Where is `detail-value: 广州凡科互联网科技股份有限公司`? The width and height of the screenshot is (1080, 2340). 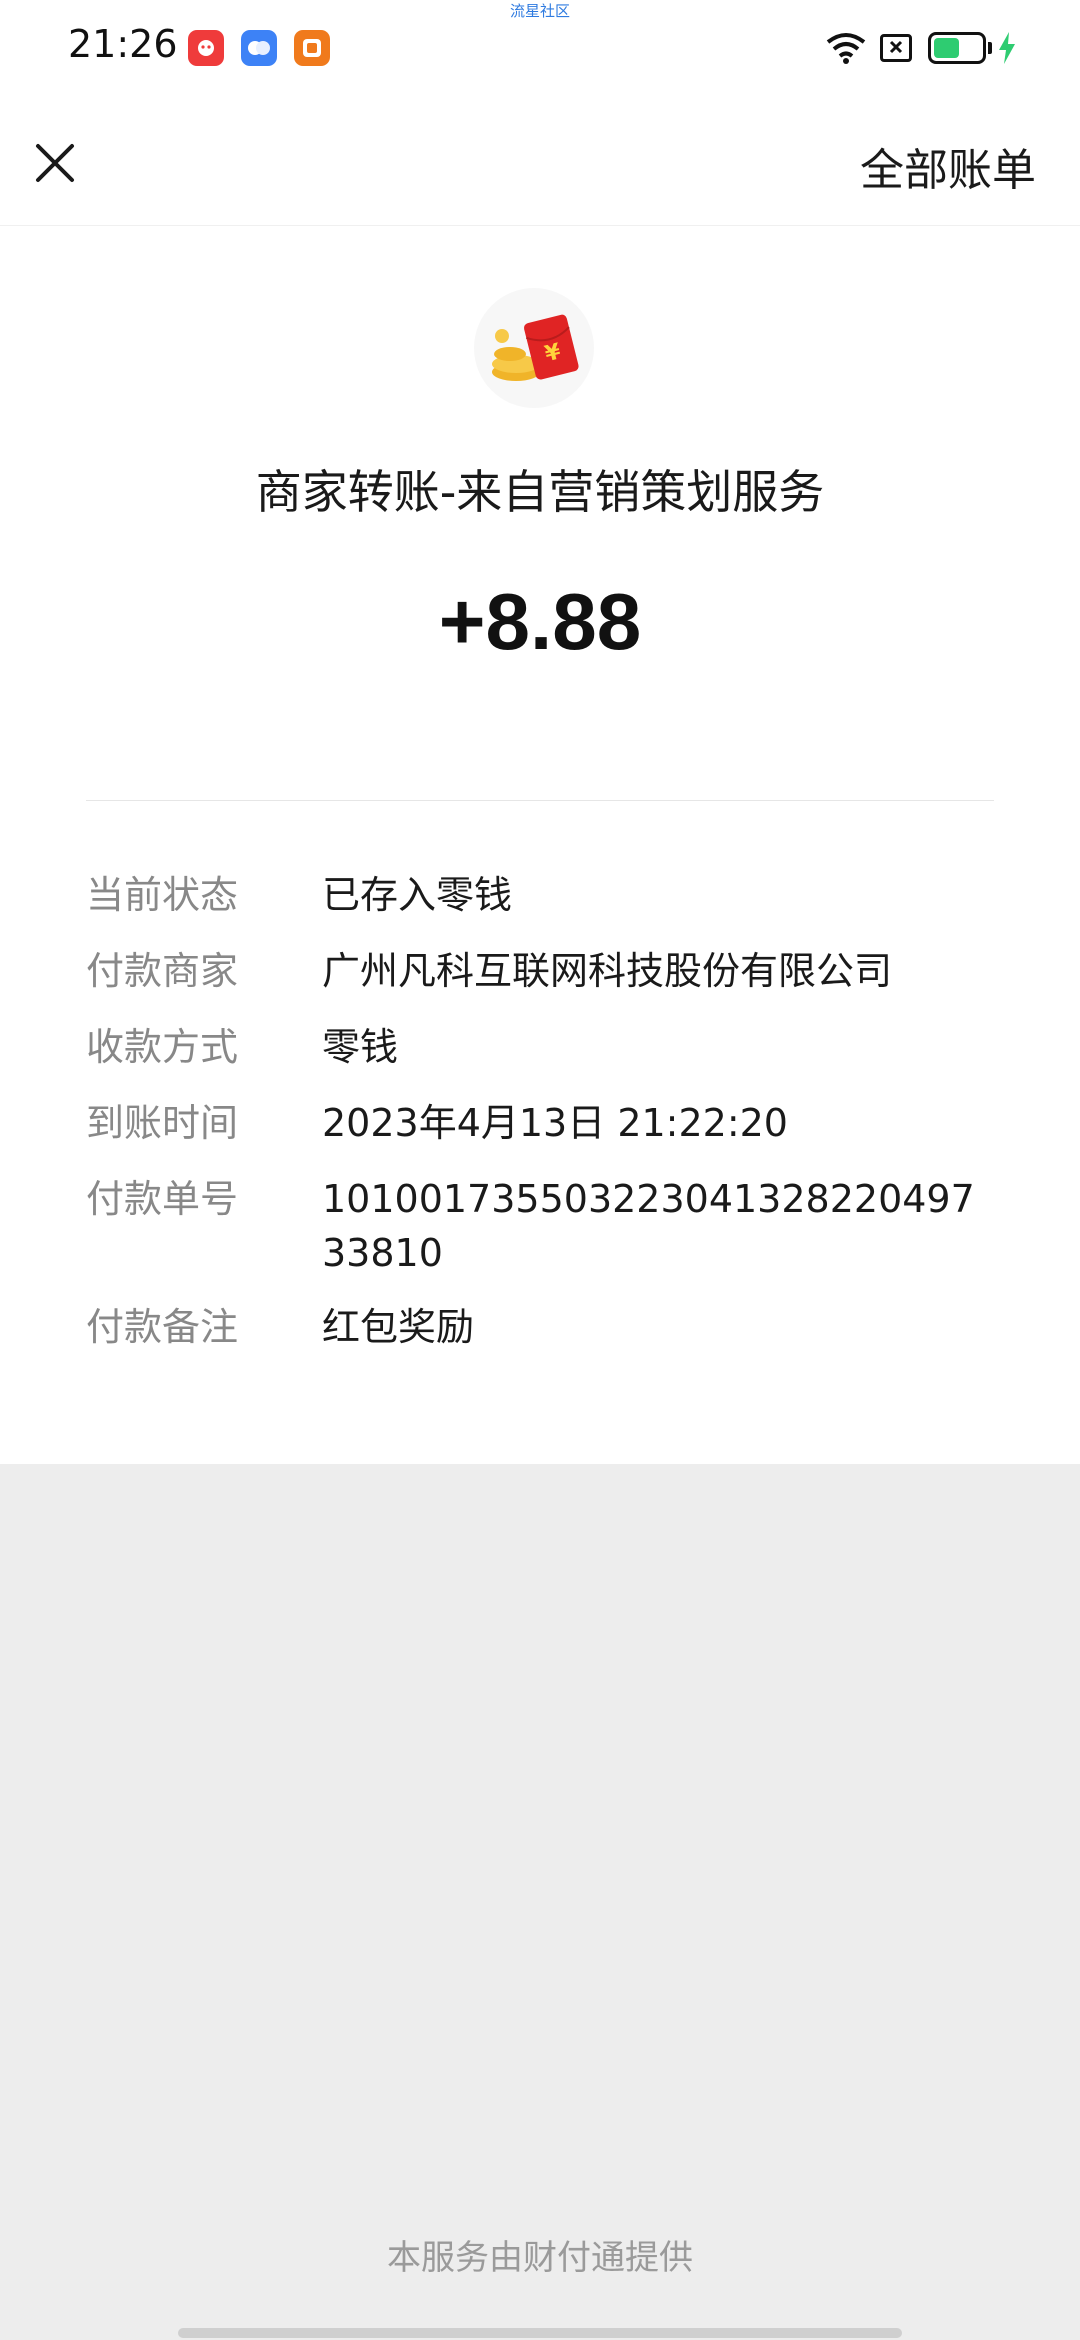 detail-value: 广州凡科互联网科技股份有限公司 is located at coordinates (658, 982).